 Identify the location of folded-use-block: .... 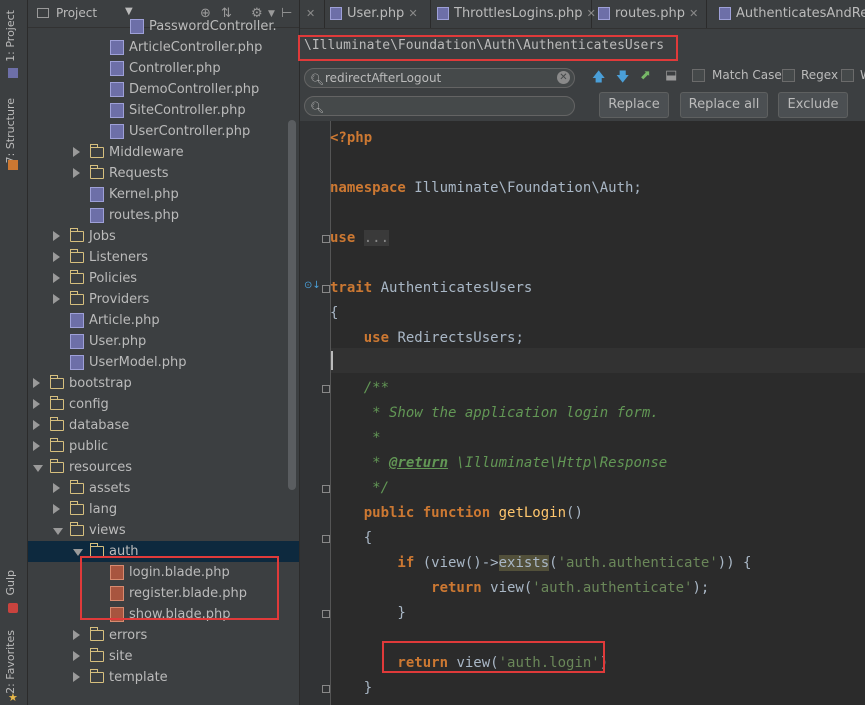
(376, 238).